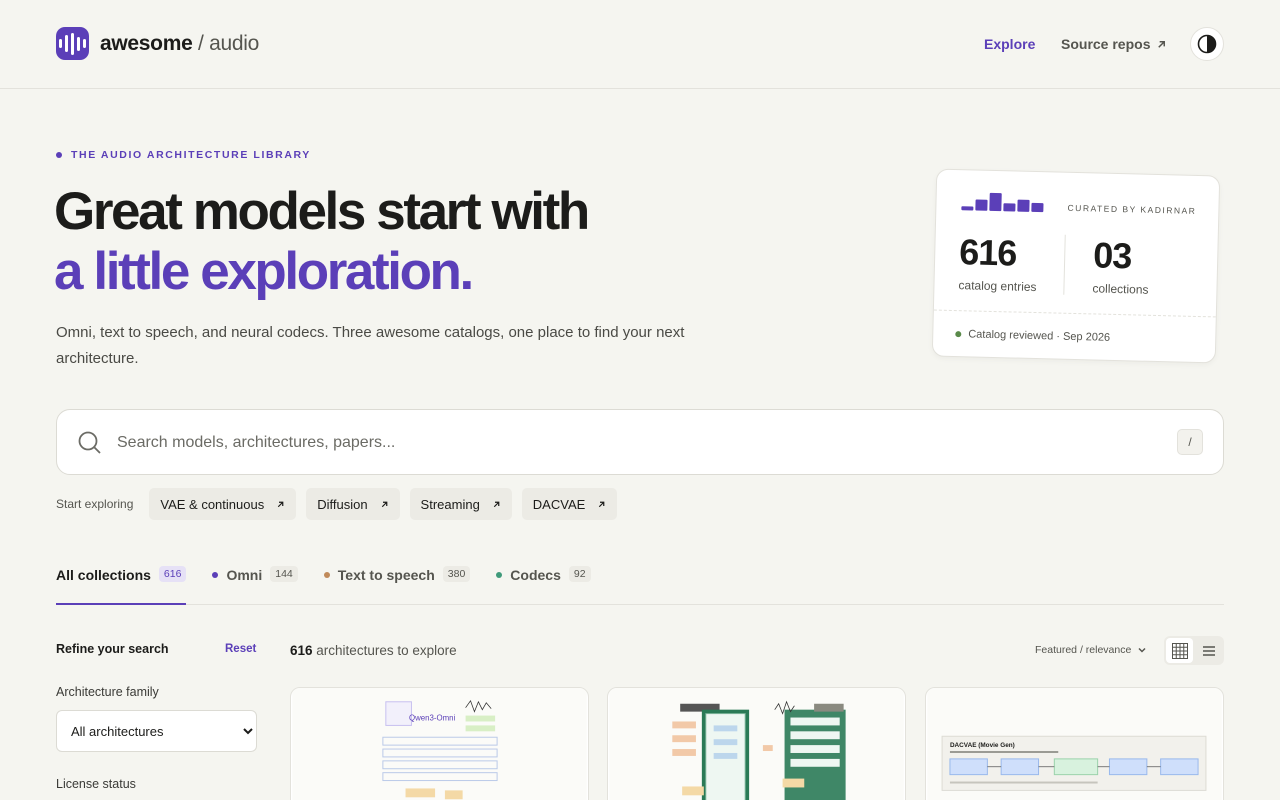  Describe the element at coordinates (322, 211) in the screenshot. I see `hero-title-line1: Great models start with` at that location.